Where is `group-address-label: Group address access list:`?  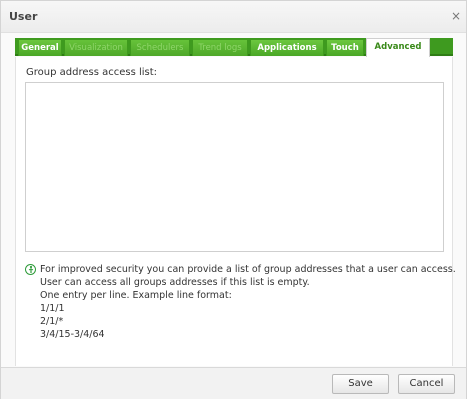
group-address-label: Group address access list: is located at coordinates (92, 72).